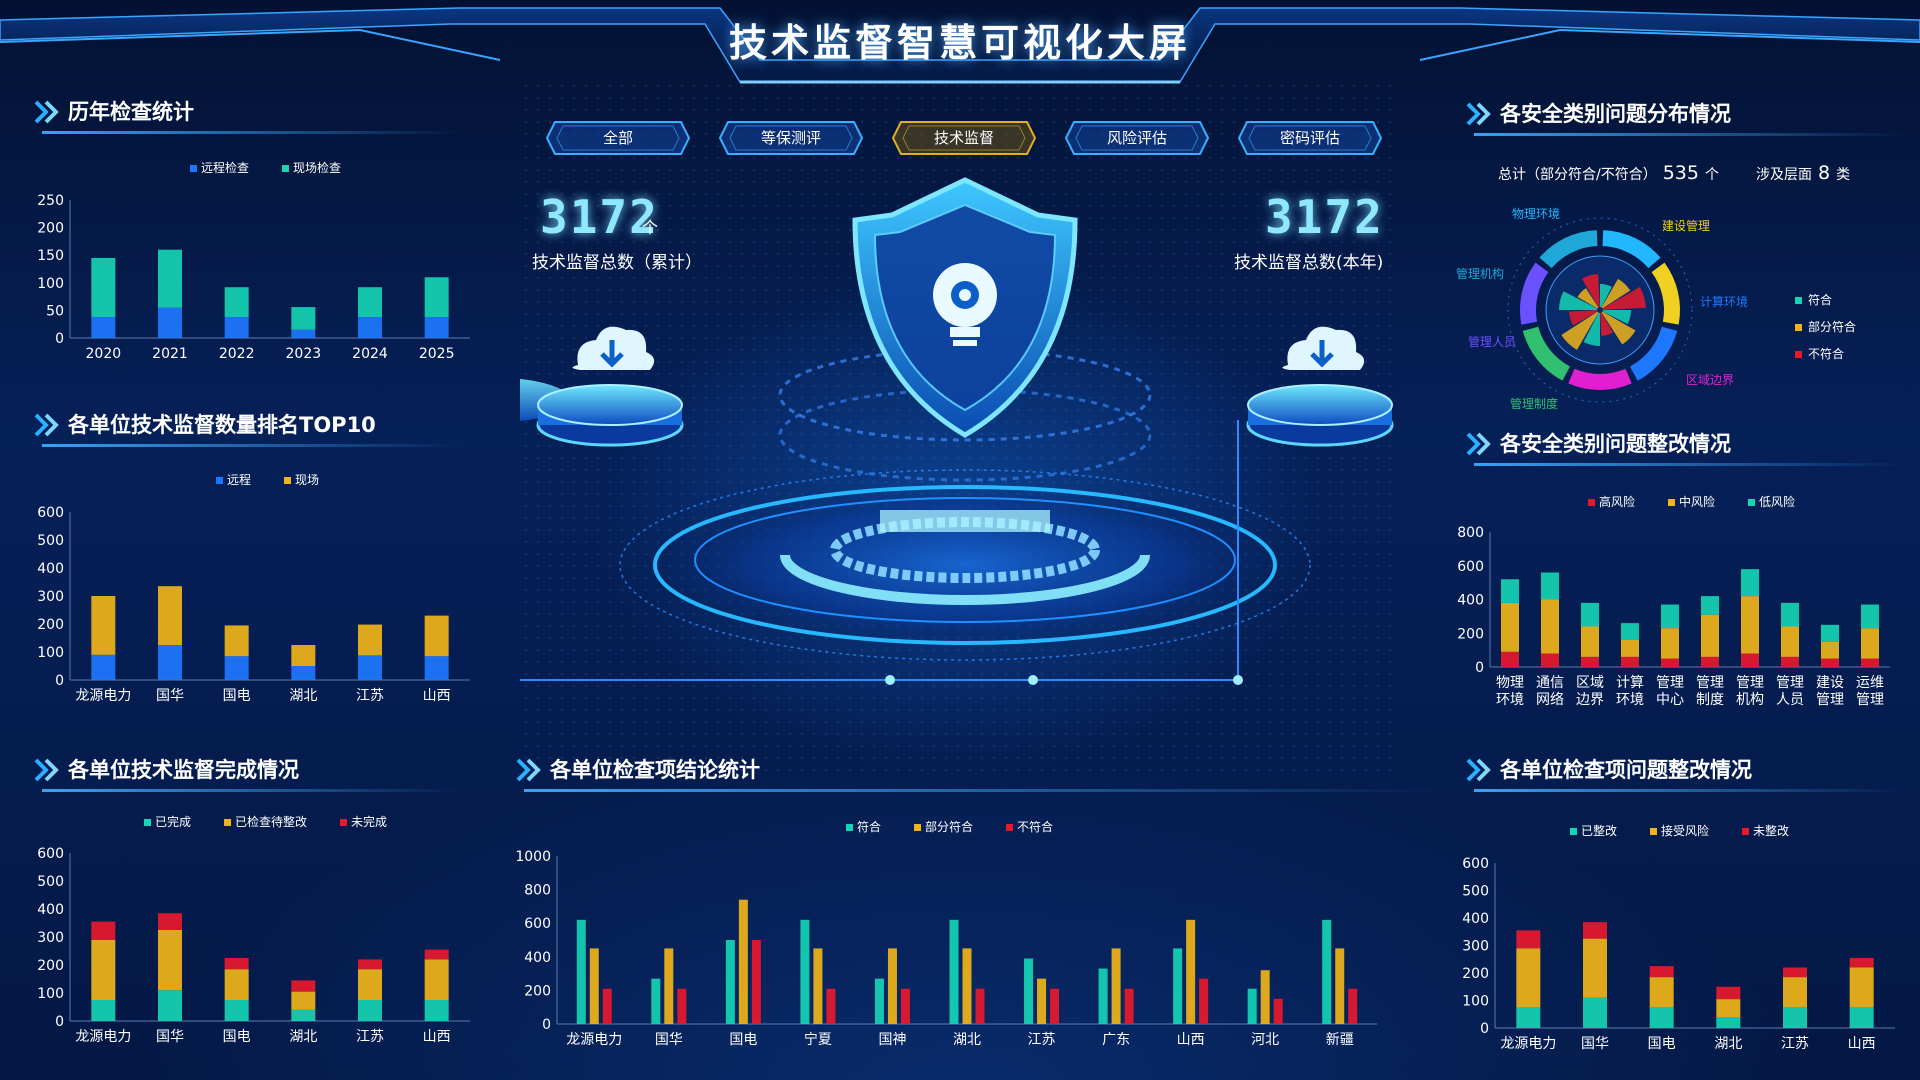  Describe the element at coordinates (1590, 683) in the screenshot. I see `x-tick-label: 区域` at that location.